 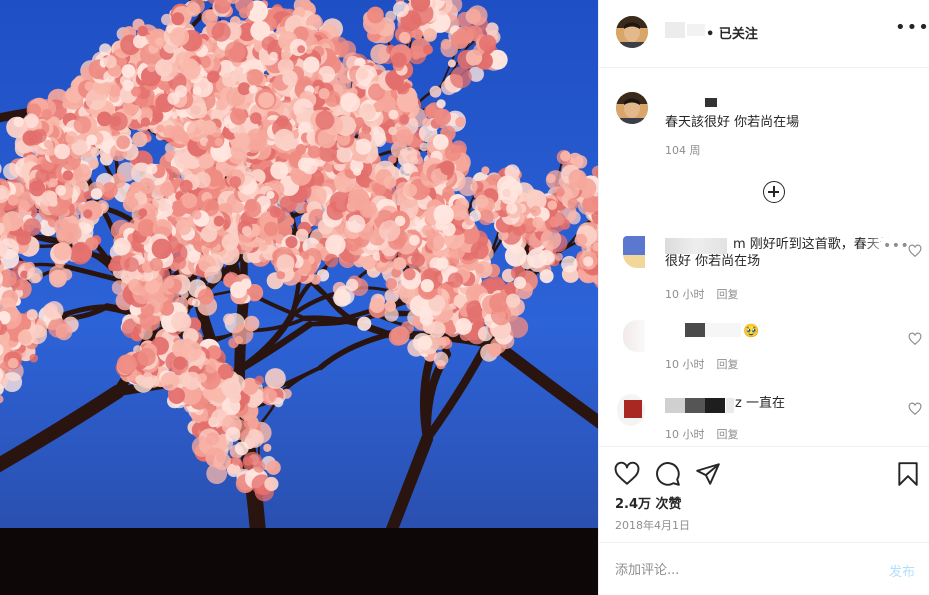 I want to click on post-header: • 已关注 •••, so click(x=764, y=34).